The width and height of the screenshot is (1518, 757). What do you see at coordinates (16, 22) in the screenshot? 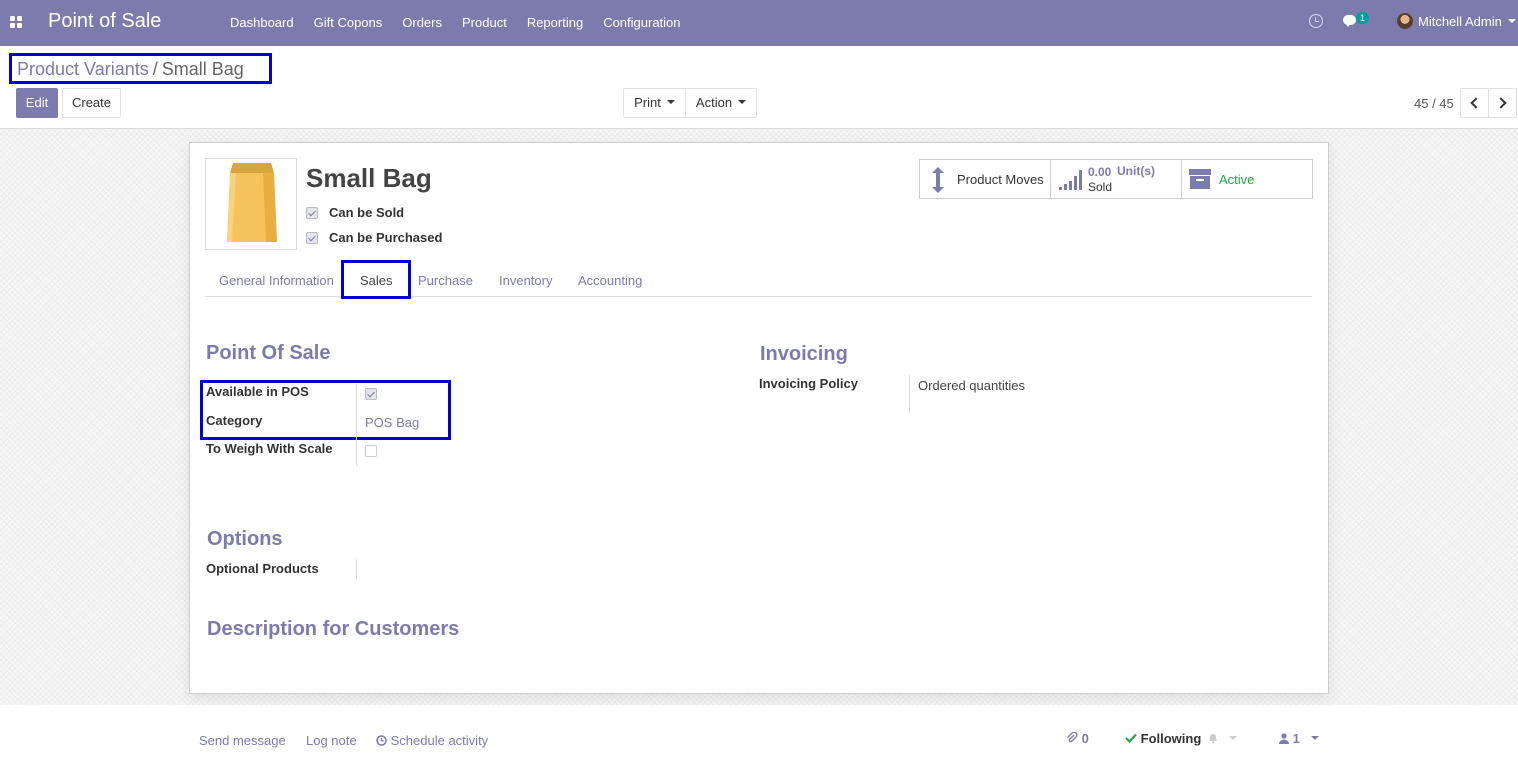
I see `apps-menu-icon` at bounding box center [16, 22].